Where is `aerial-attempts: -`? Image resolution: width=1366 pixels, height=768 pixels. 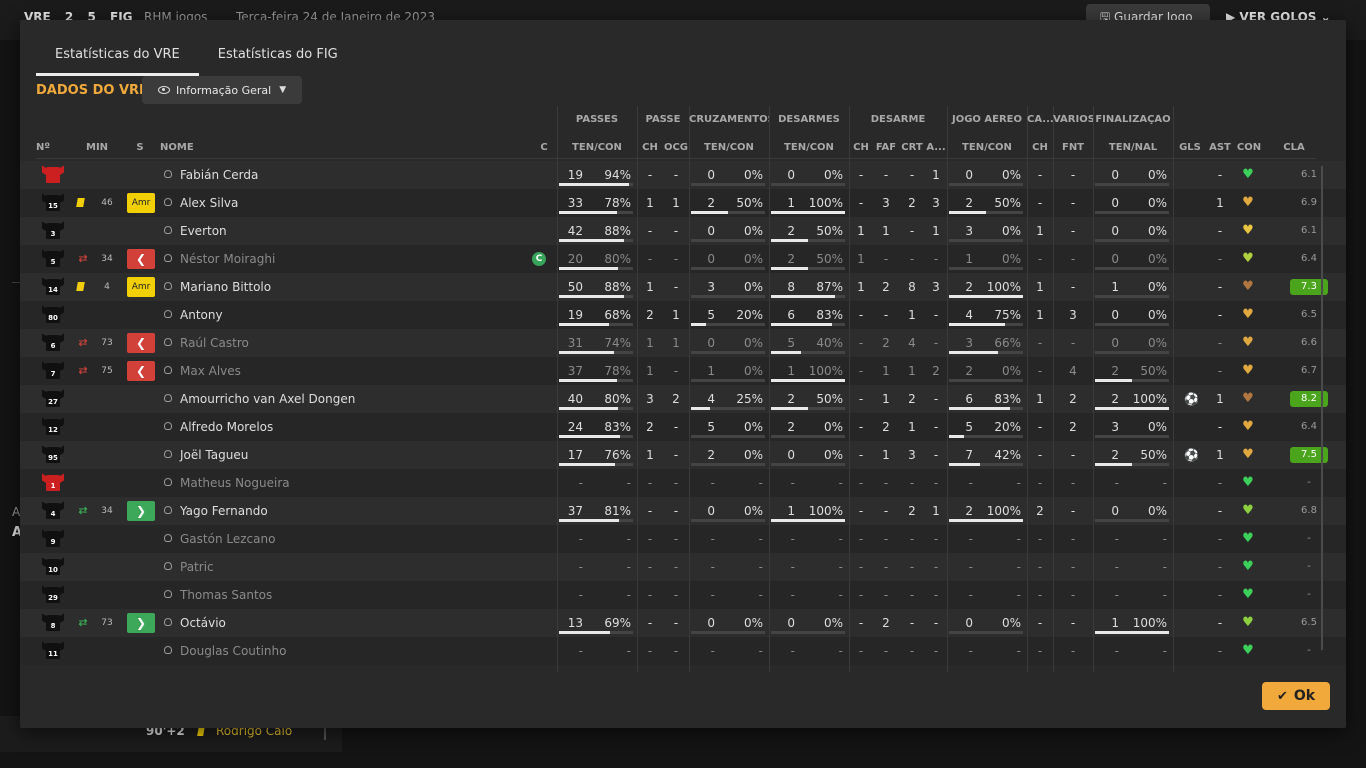
aerial-attempts: - is located at coordinates (970, 595).